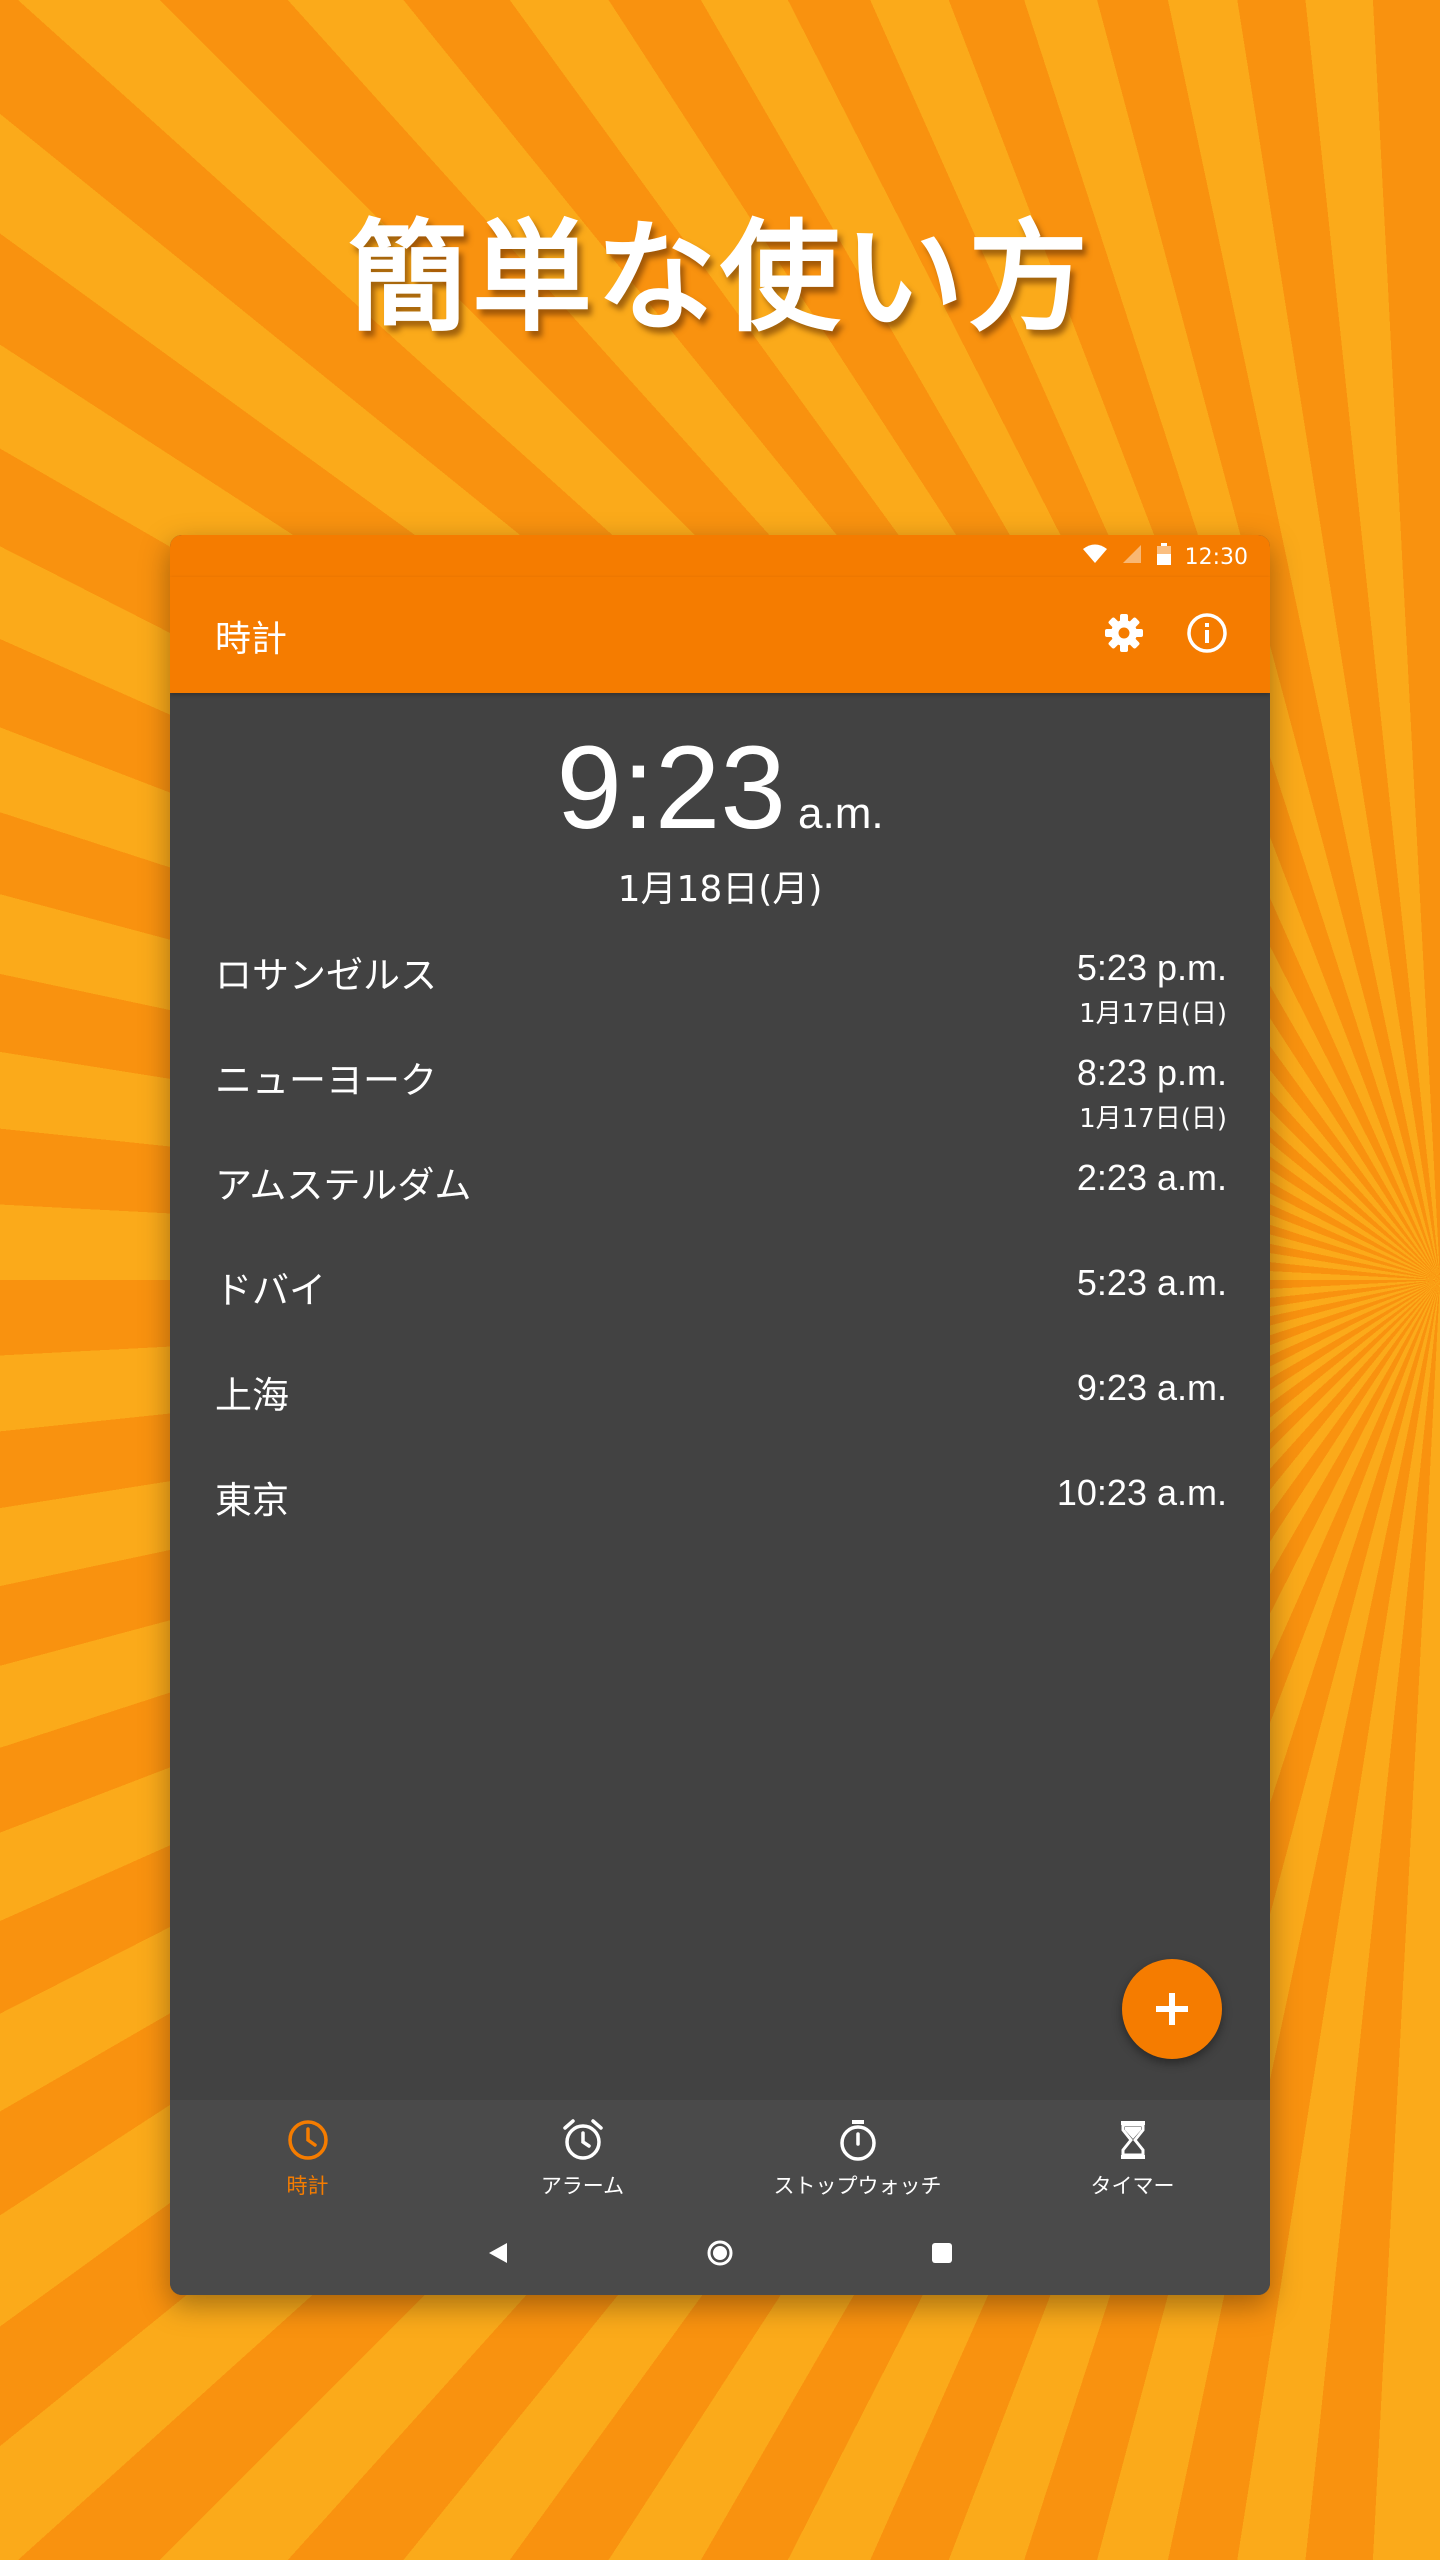 Image resolution: width=1440 pixels, height=2560 pixels. What do you see at coordinates (1216, 557) in the screenshot?
I see `status-time: 12:30` at bounding box center [1216, 557].